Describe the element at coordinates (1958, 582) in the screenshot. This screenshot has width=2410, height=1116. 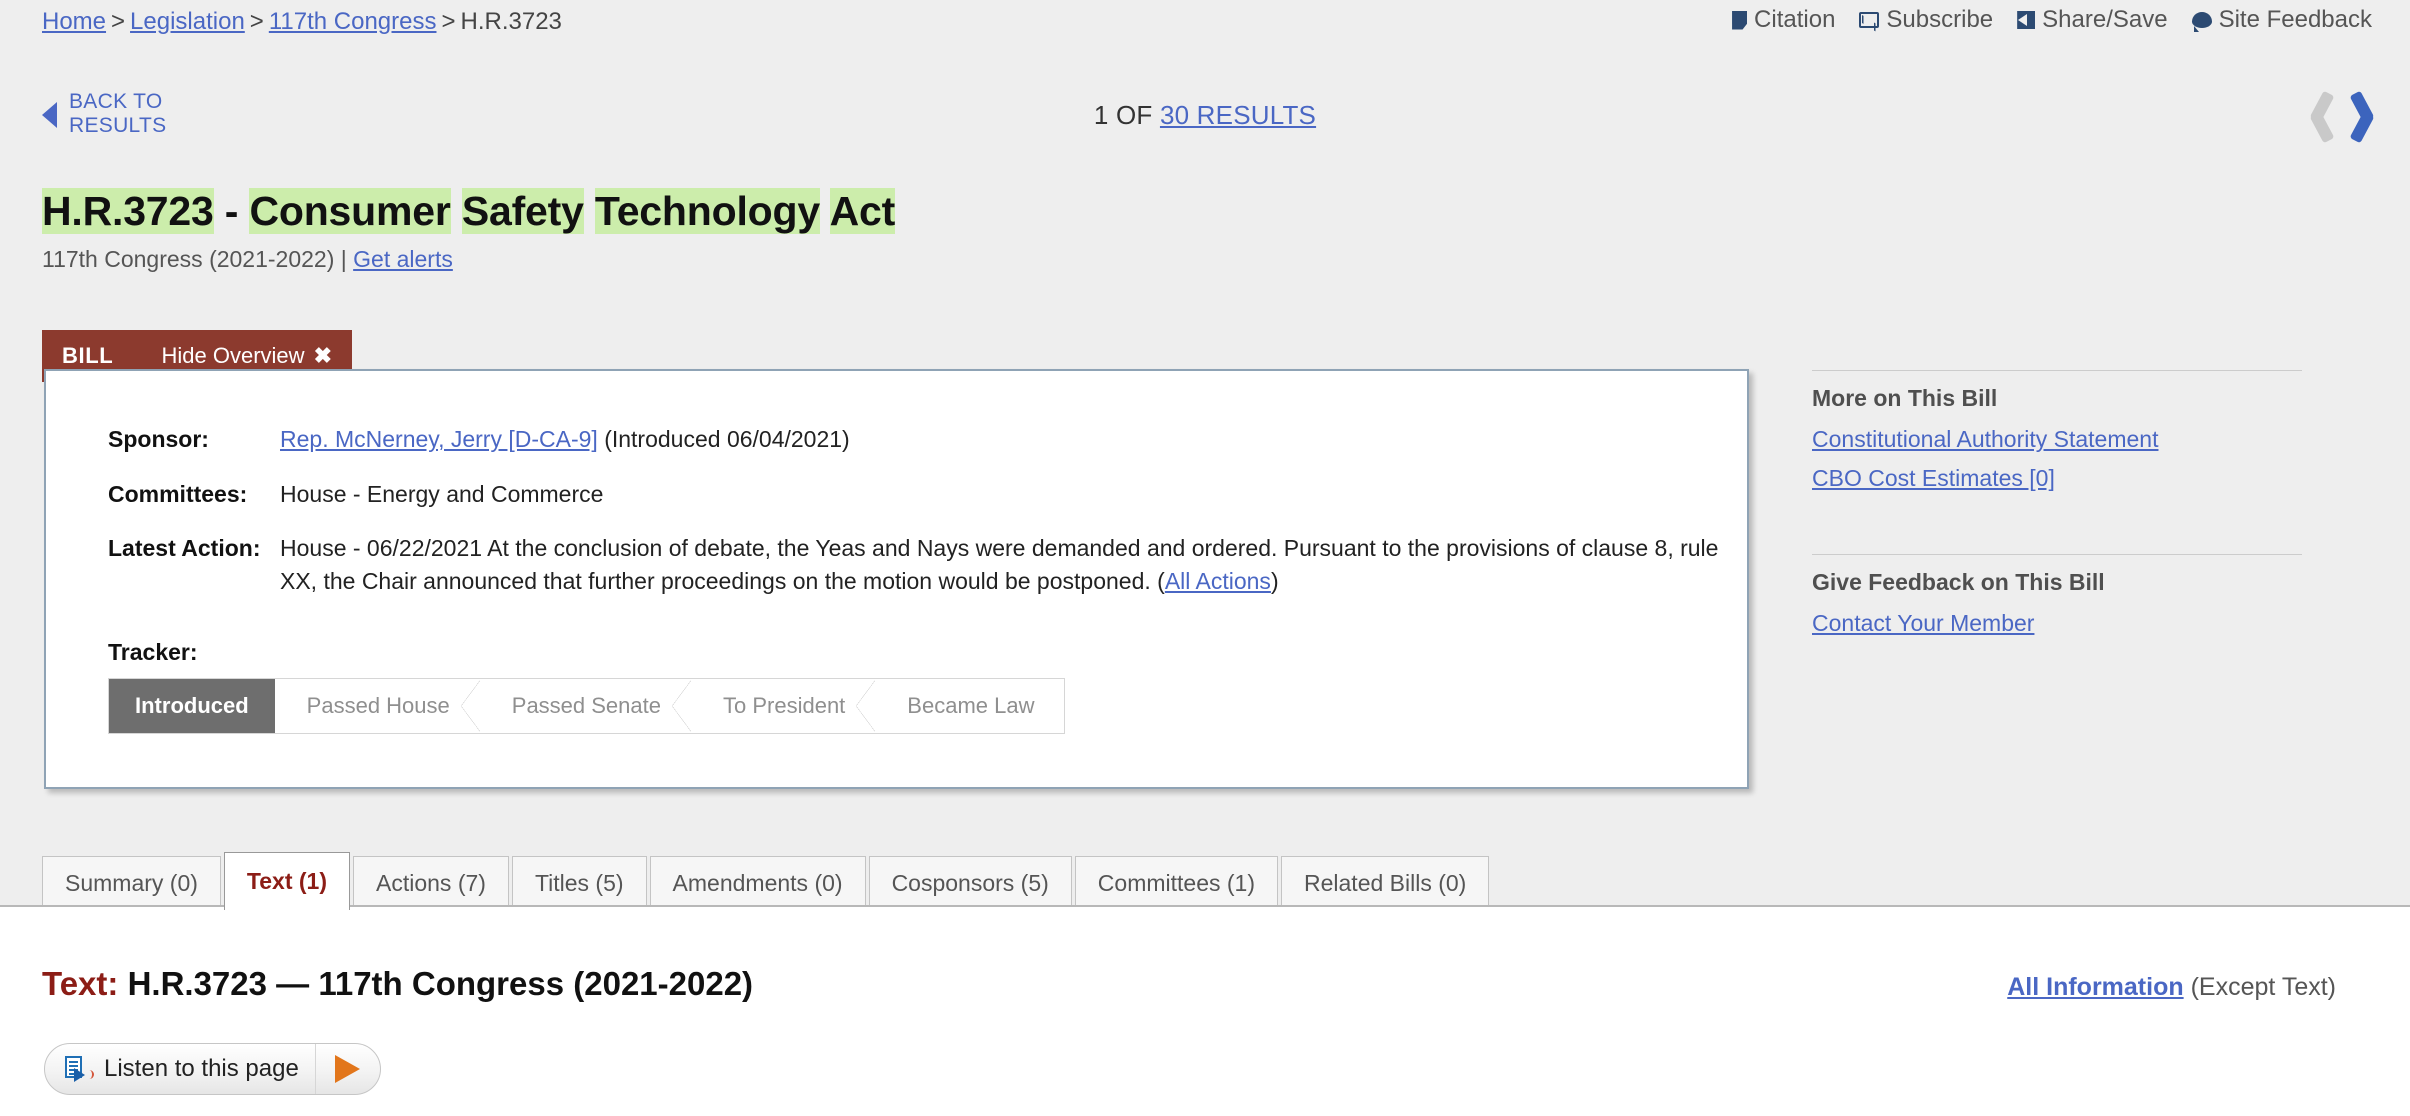
I see `give-feedback-heading: Give Feedback on This Bill` at that location.